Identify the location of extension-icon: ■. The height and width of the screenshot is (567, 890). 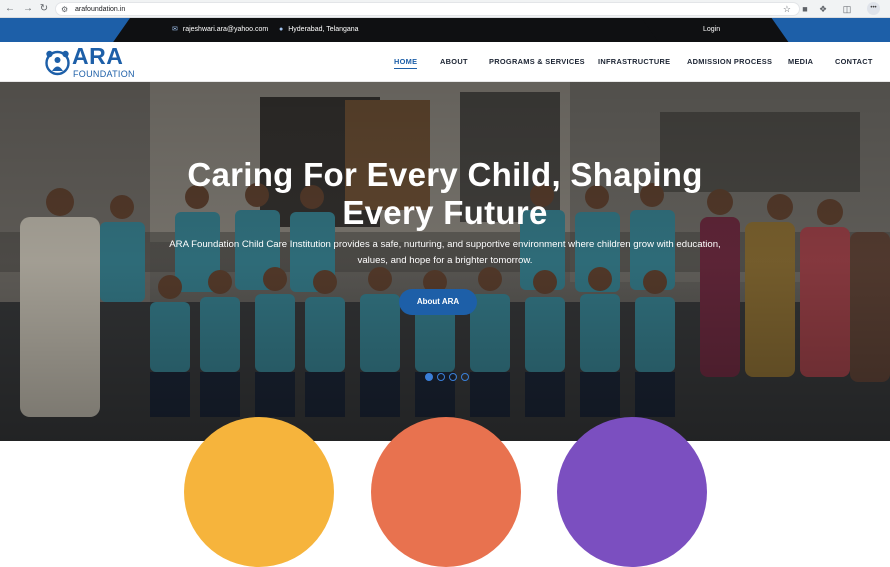
(805, 9).